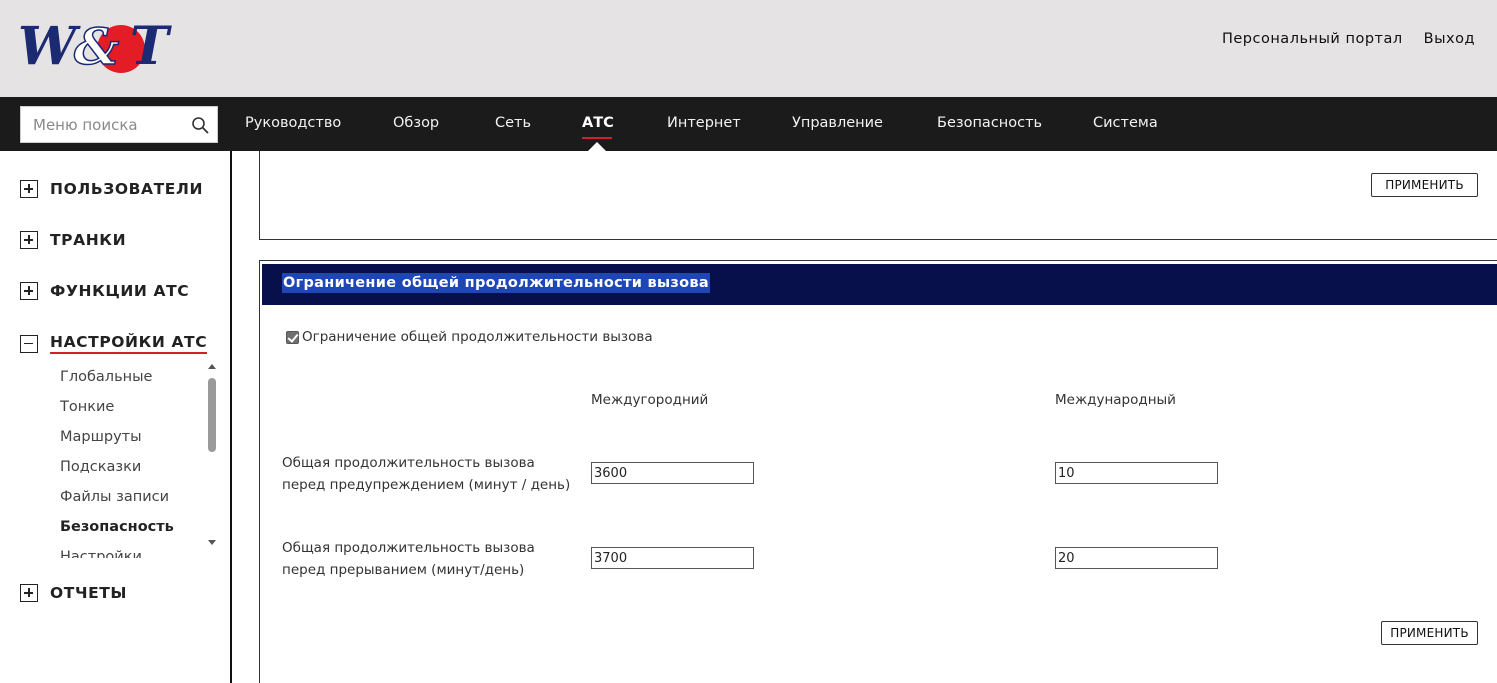  I want to click on nav-guide: Руководство, so click(293, 123).